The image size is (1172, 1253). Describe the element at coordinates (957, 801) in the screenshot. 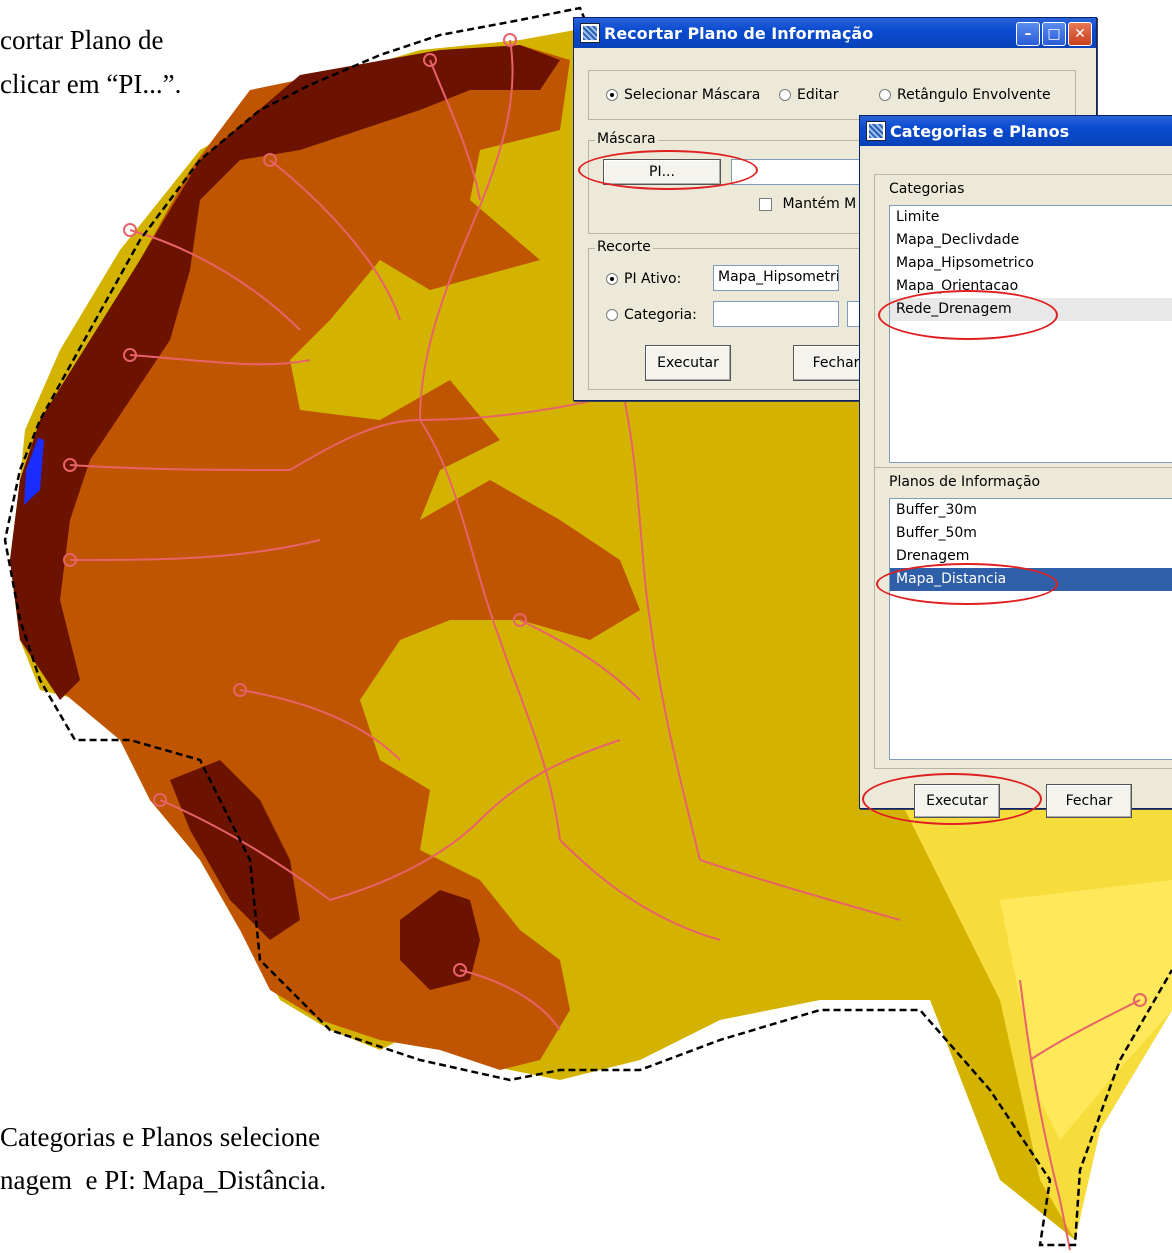

I see `categorias-executar-button: Executar` at that location.